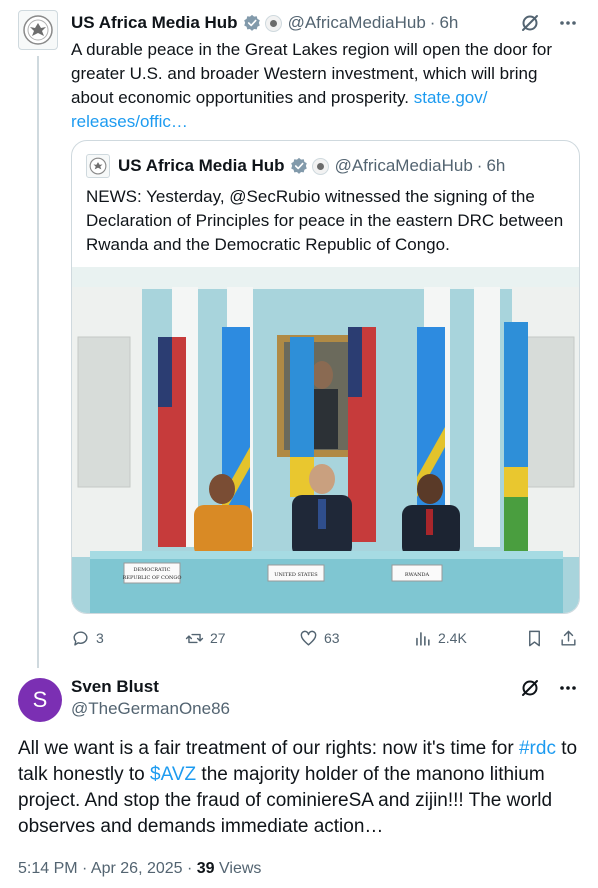  Describe the element at coordinates (448, 23) in the screenshot. I see `tweet-time: 6h` at that location.